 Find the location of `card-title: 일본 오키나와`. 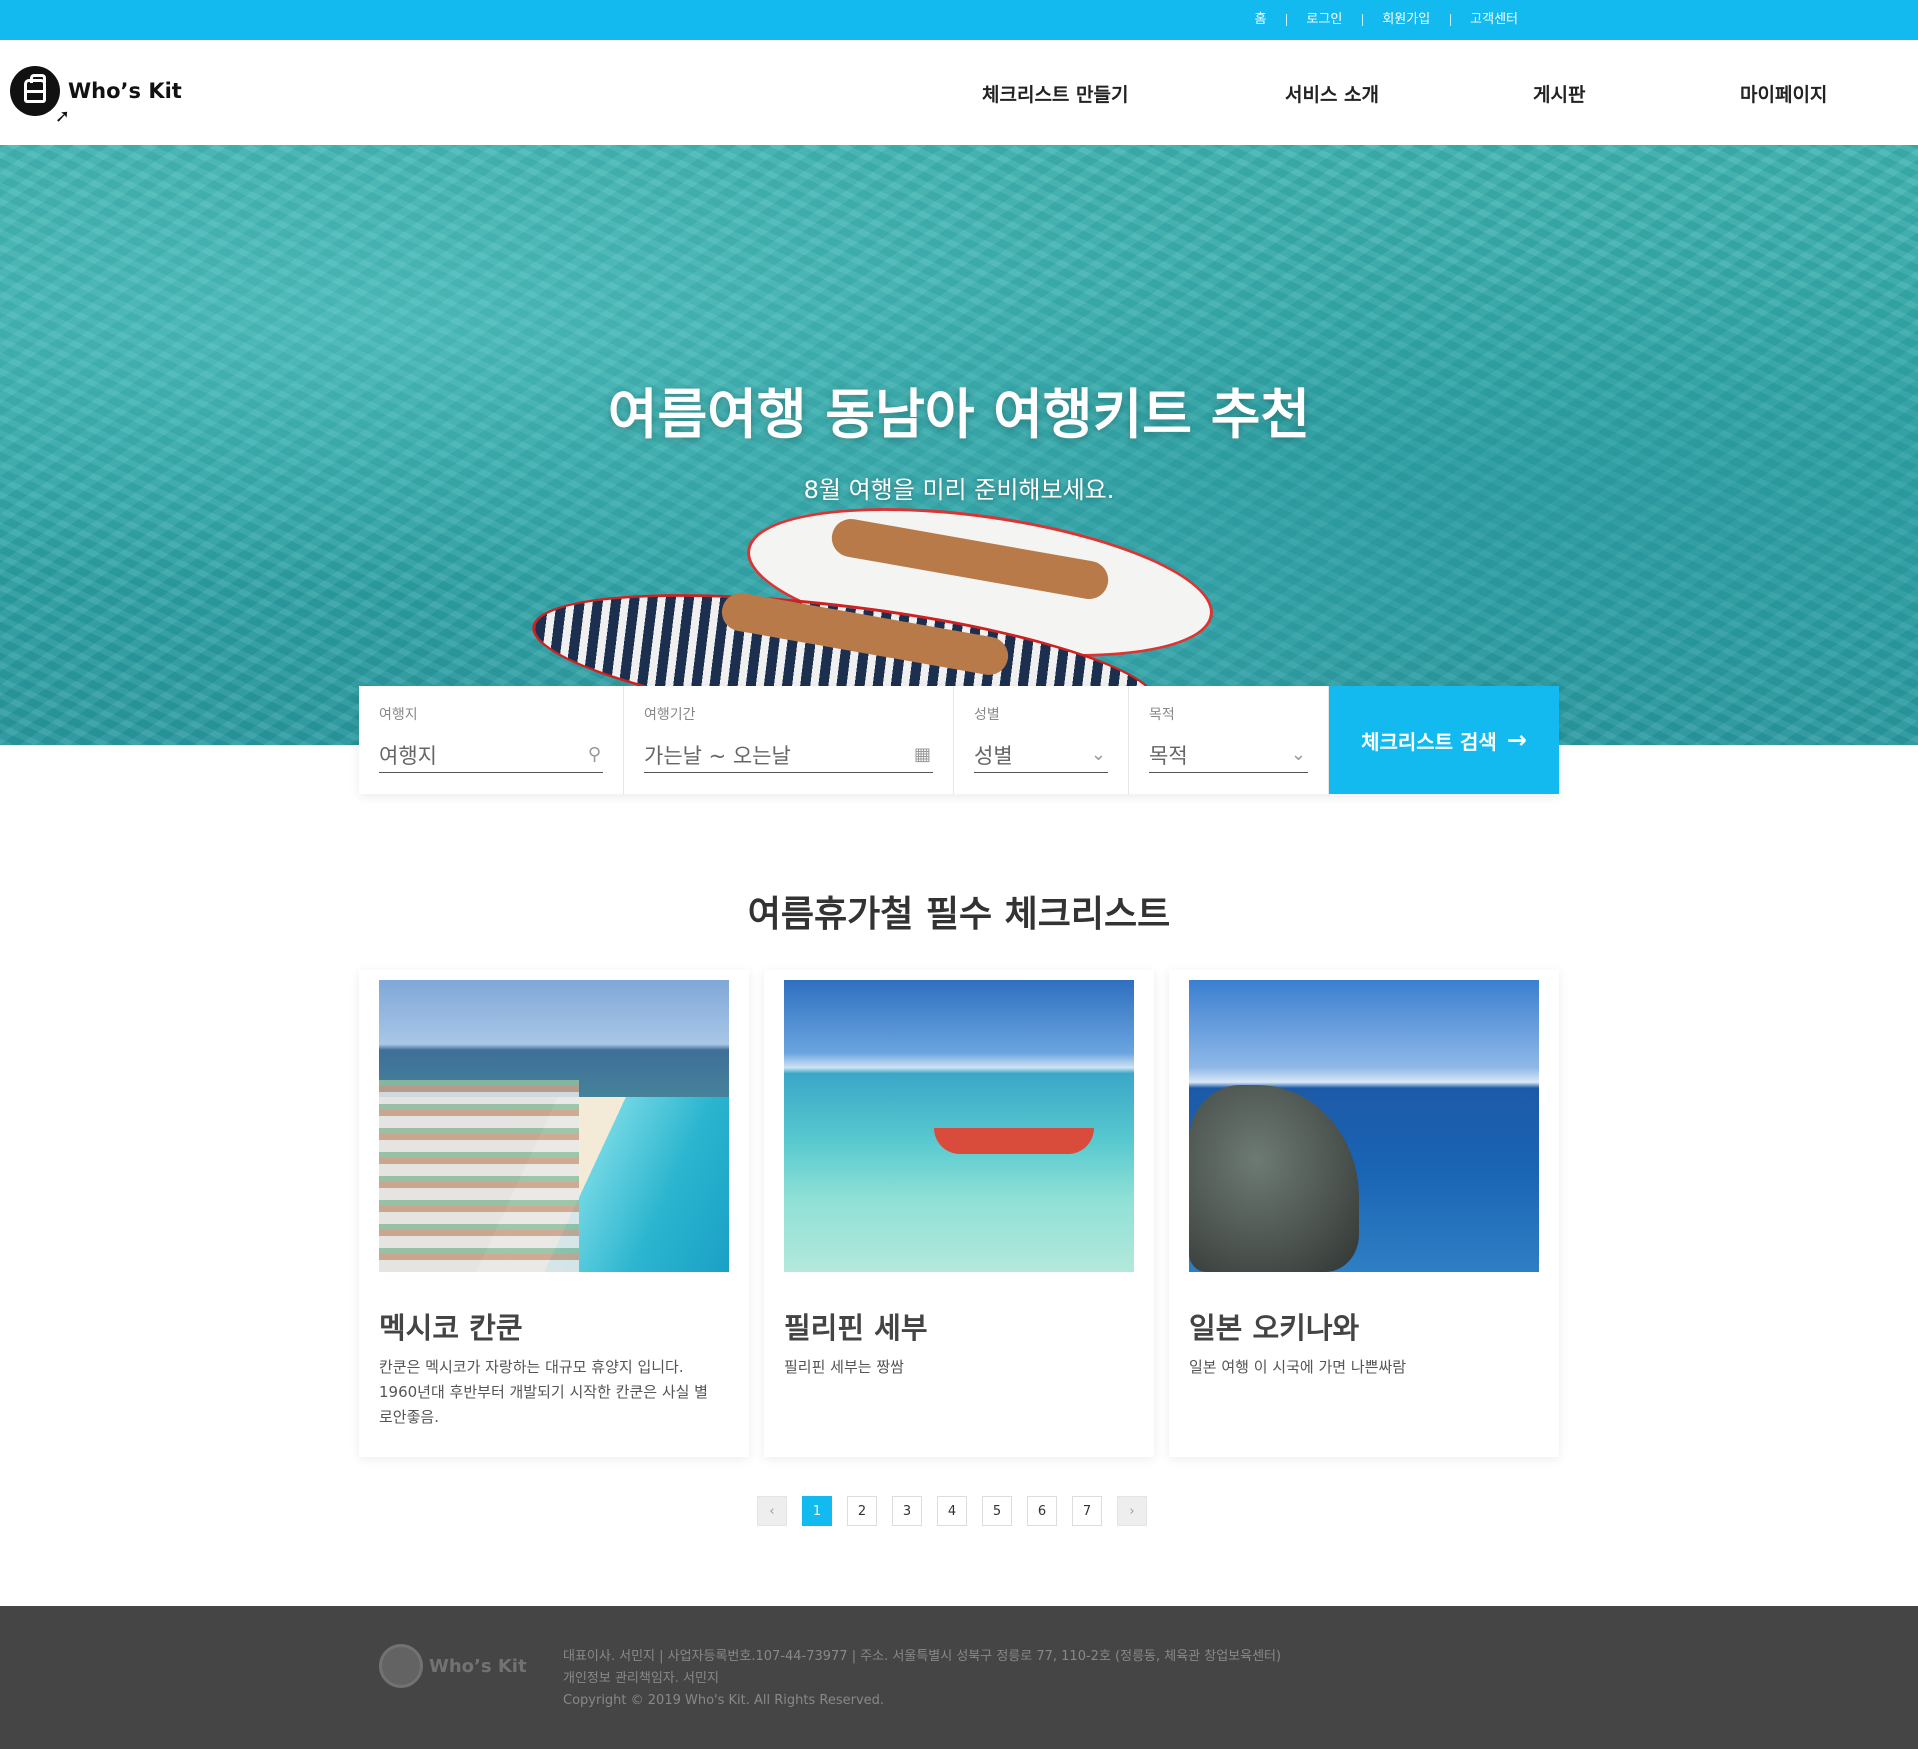

card-title: 일본 오키나와 is located at coordinates (1274, 1328).